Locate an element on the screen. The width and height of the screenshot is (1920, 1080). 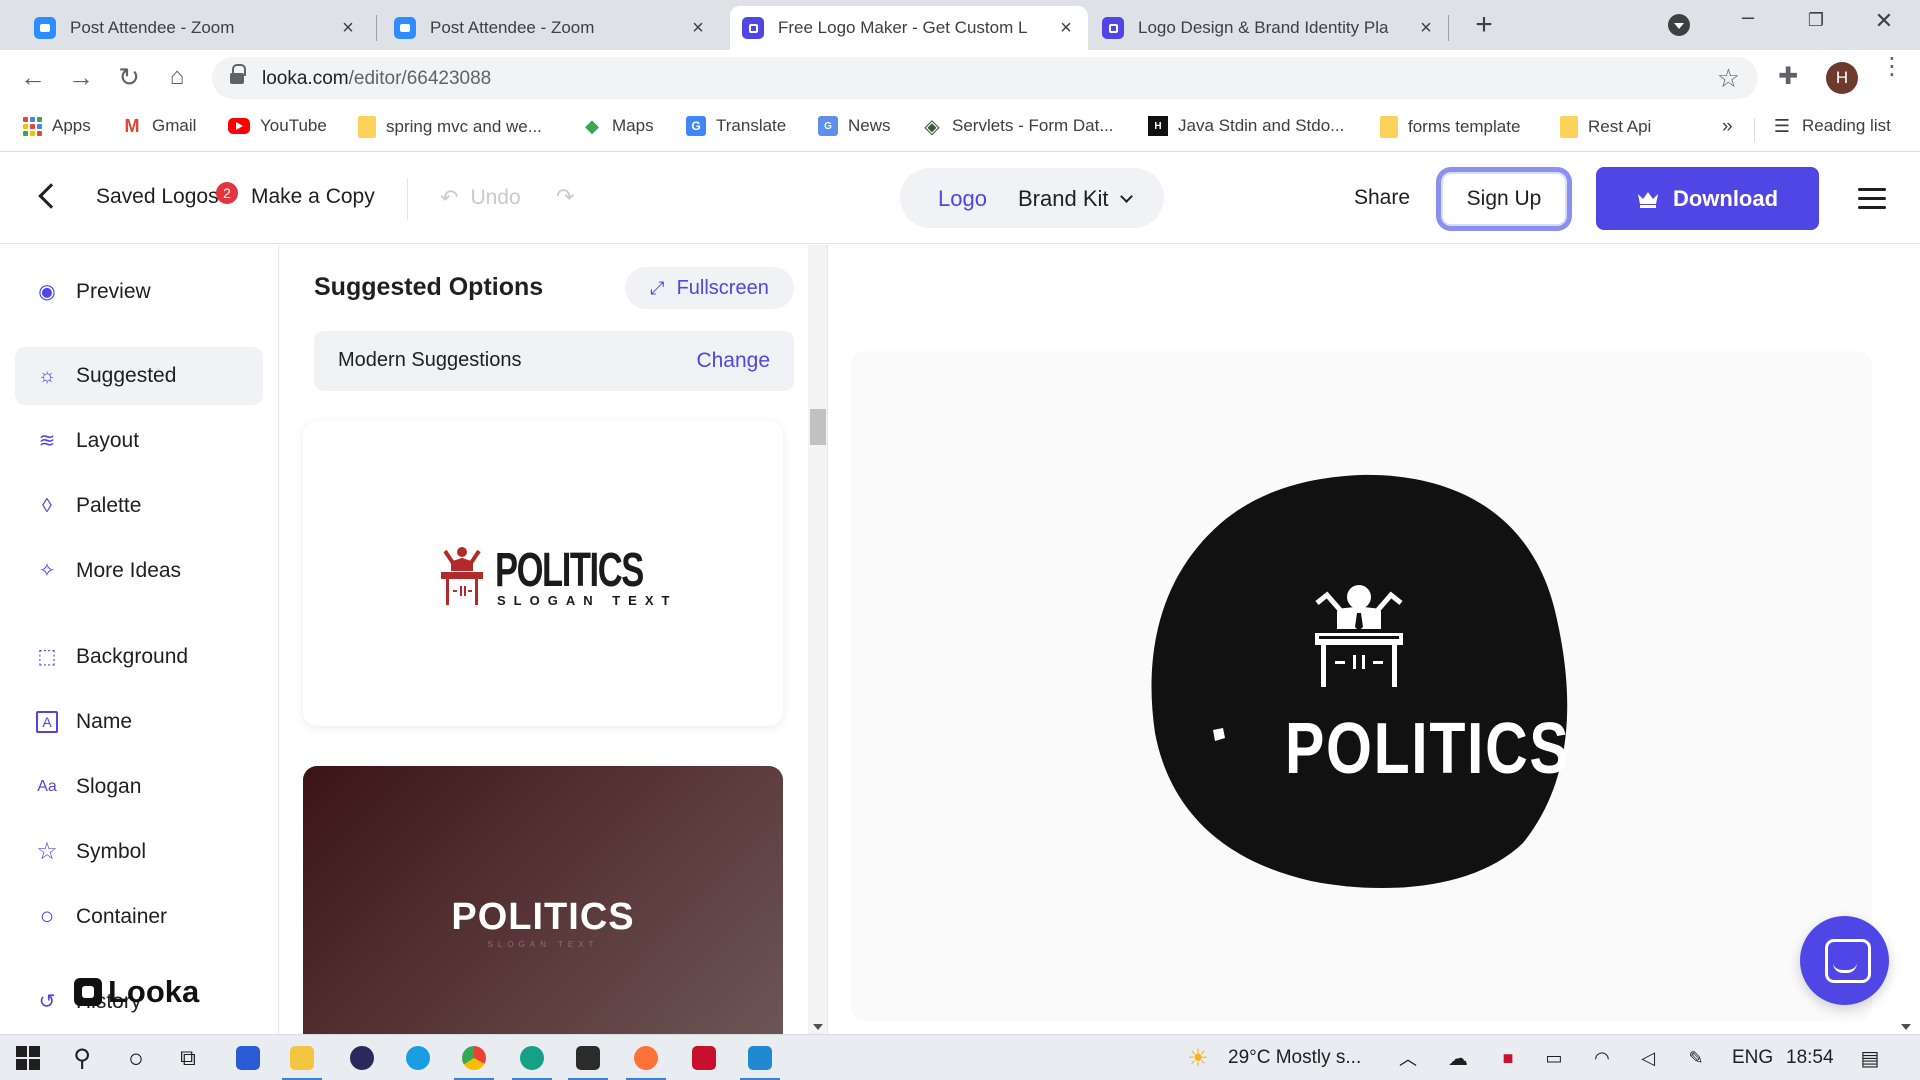
windows-start-icon is located at coordinates (28, 1058).